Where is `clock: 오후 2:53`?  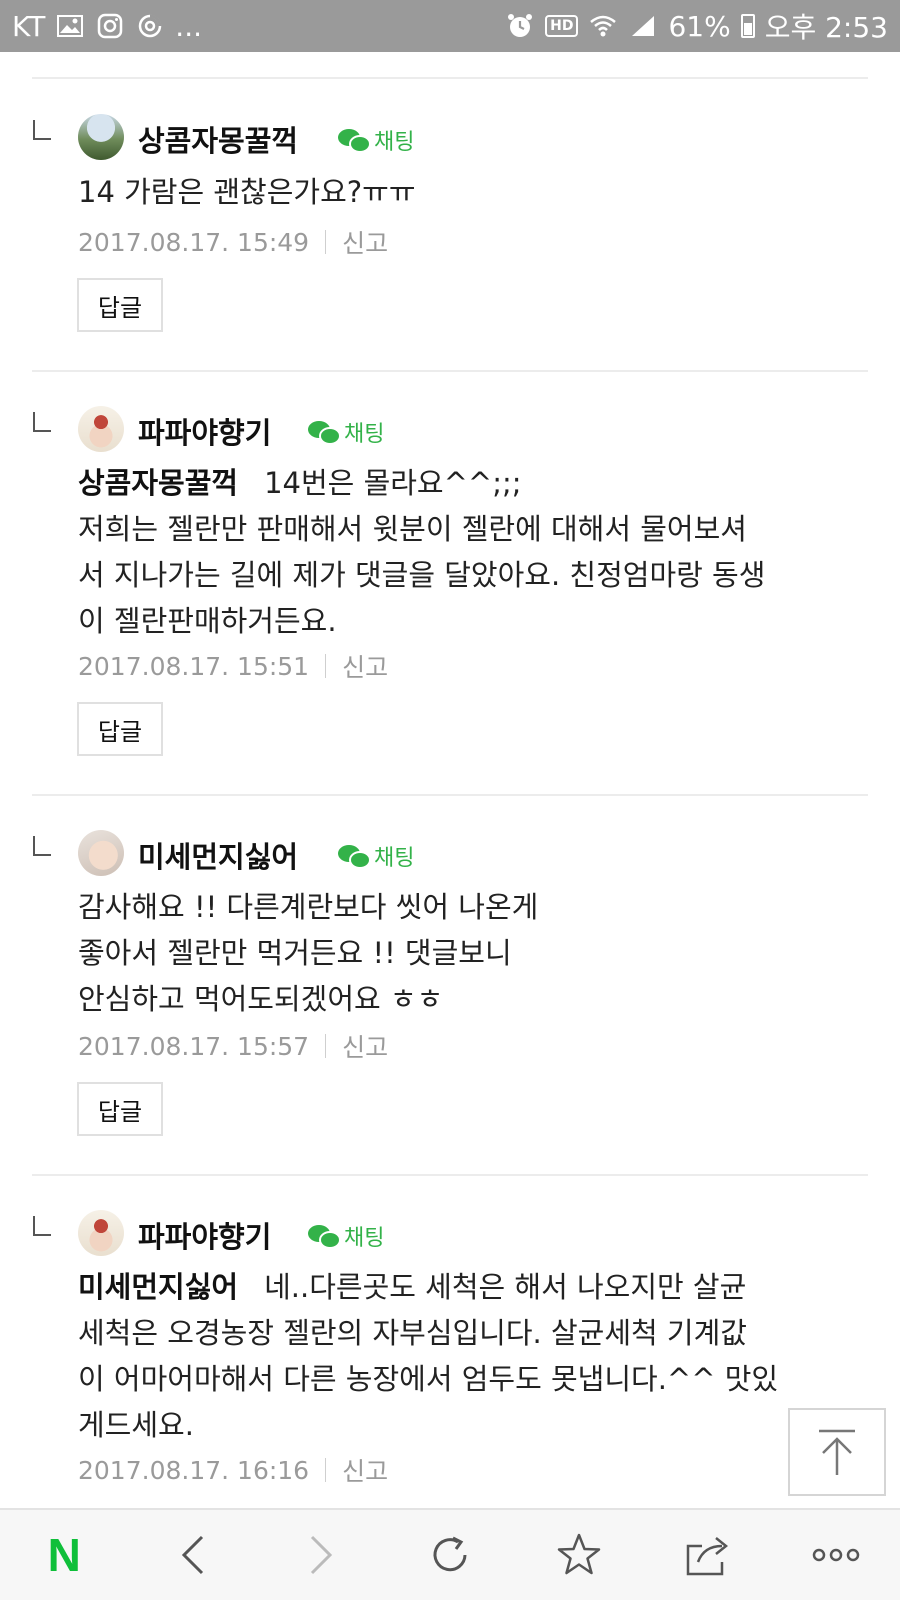 clock: 오후 2:53 is located at coordinates (826, 27).